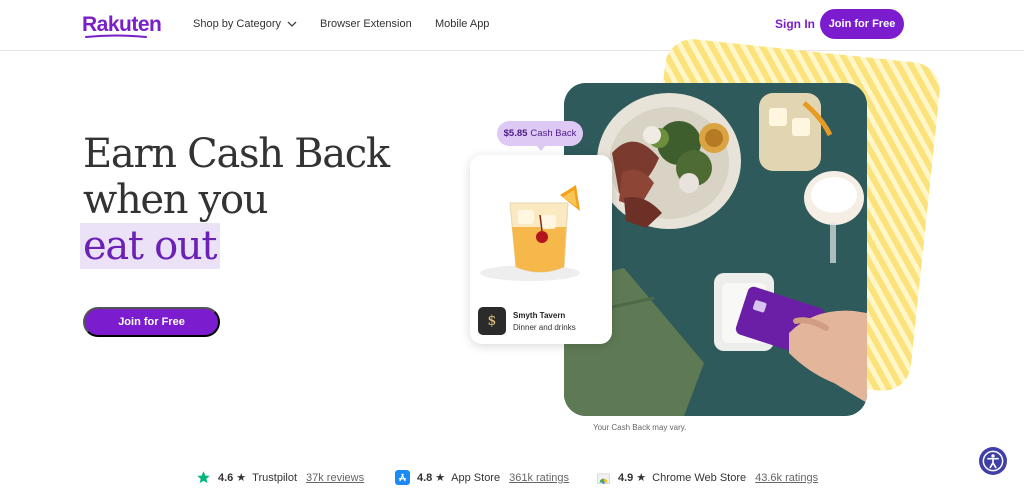  I want to click on rating-source: Trustpilot, so click(274, 477).